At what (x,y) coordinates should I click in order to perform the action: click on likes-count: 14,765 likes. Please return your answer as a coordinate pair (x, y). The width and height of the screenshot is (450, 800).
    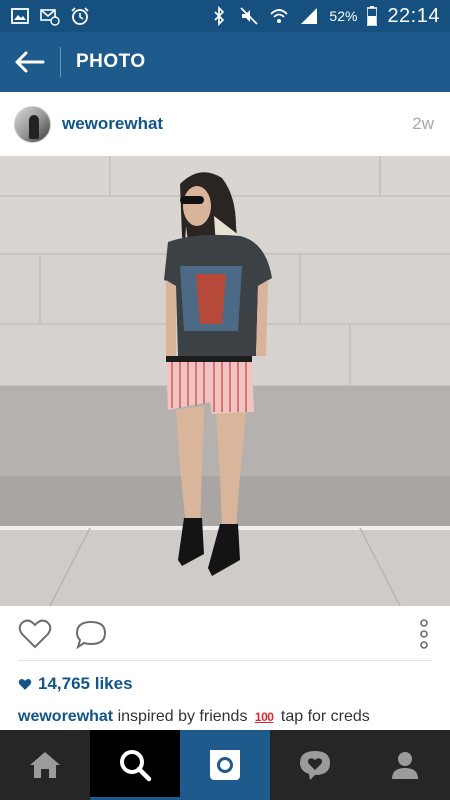
    Looking at the image, I should click on (75, 684).